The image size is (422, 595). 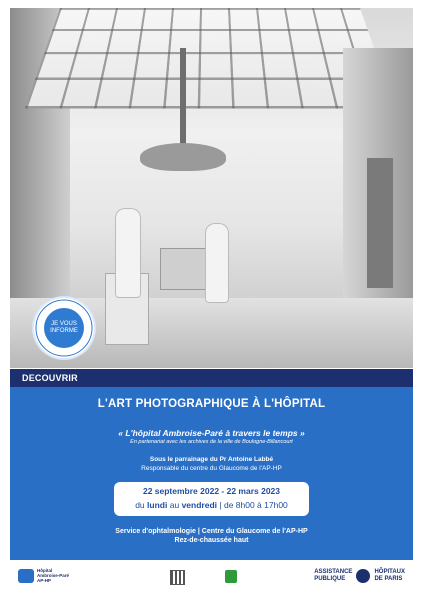 I want to click on qr-code-icon, so click(x=177, y=577).